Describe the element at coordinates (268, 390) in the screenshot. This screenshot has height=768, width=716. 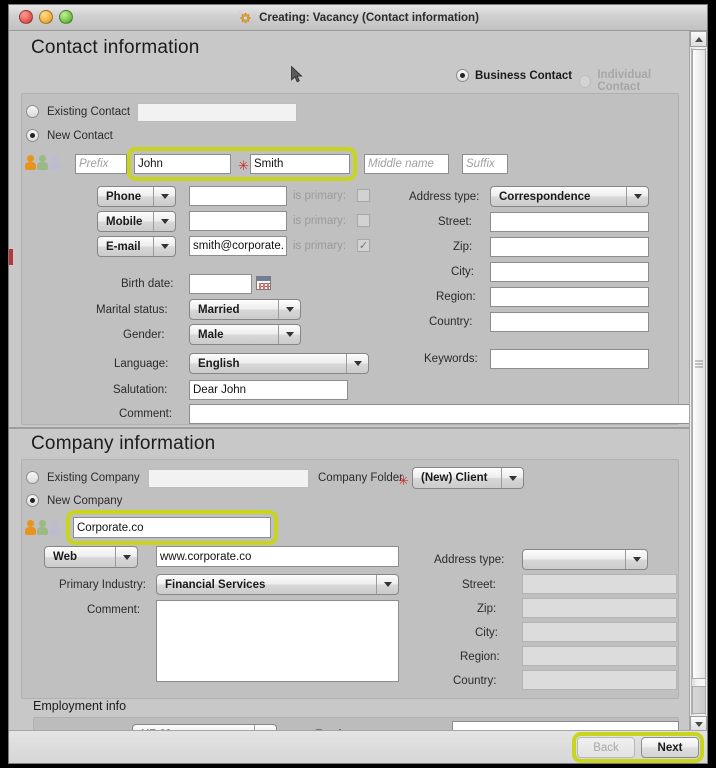
I see `salutation-input: Dear John` at that location.